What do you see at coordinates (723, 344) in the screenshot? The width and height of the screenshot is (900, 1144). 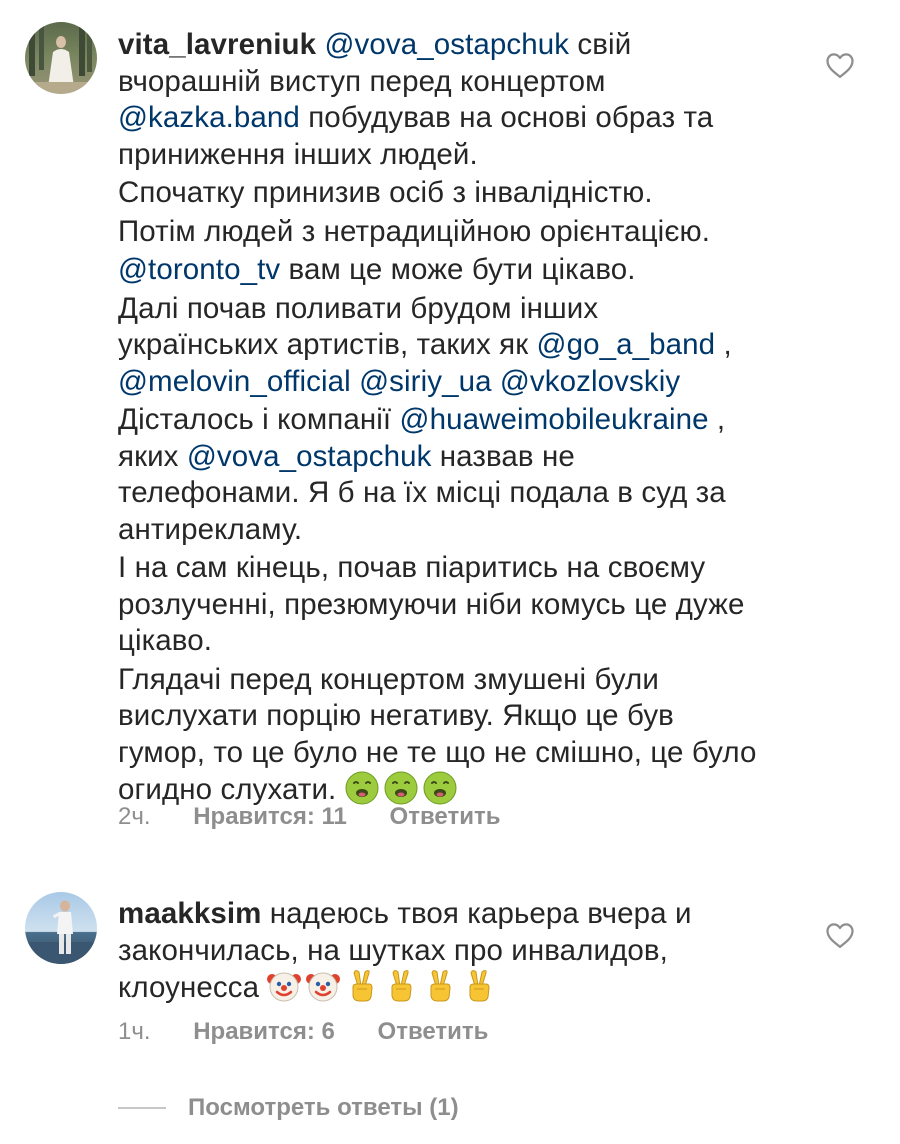 I see `comment-text-segment: ,` at bounding box center [723, 344].